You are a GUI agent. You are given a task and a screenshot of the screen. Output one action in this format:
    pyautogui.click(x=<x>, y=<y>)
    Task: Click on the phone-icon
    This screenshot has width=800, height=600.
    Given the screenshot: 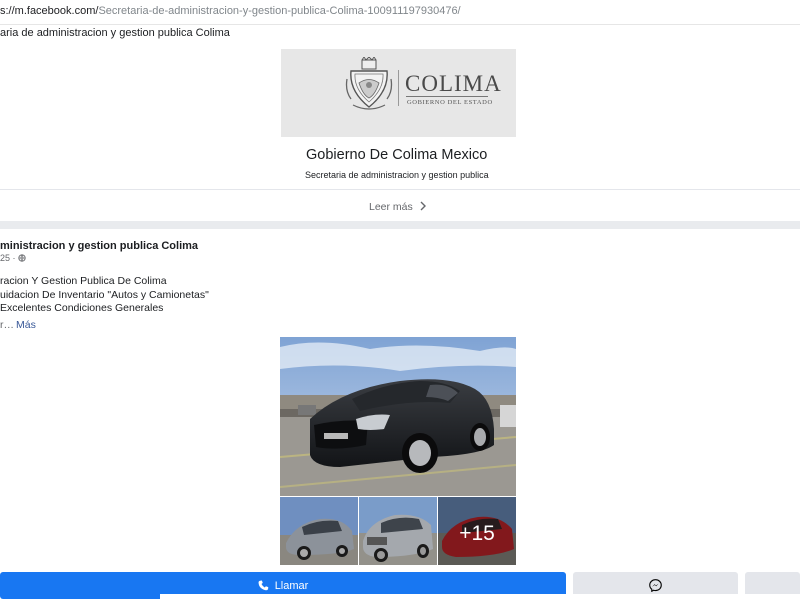 What is the action you would take?
    pyautogui.click(x=263, y=585)
    